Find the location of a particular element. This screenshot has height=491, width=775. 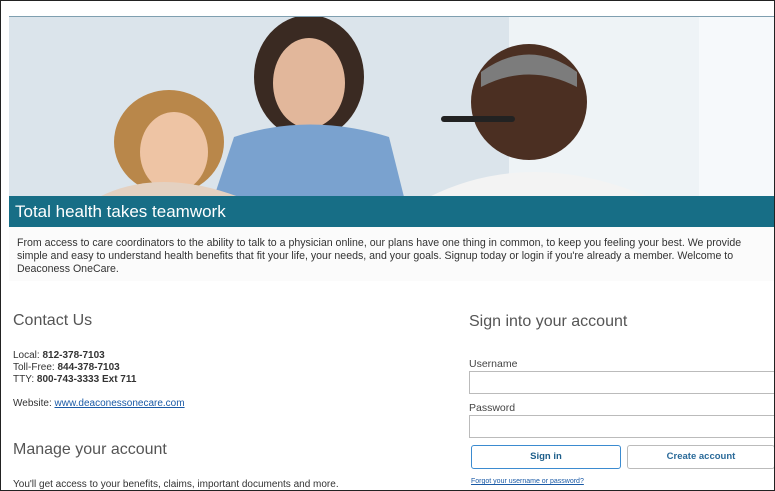

website-label: Website: is located at coordinates (34, 403).